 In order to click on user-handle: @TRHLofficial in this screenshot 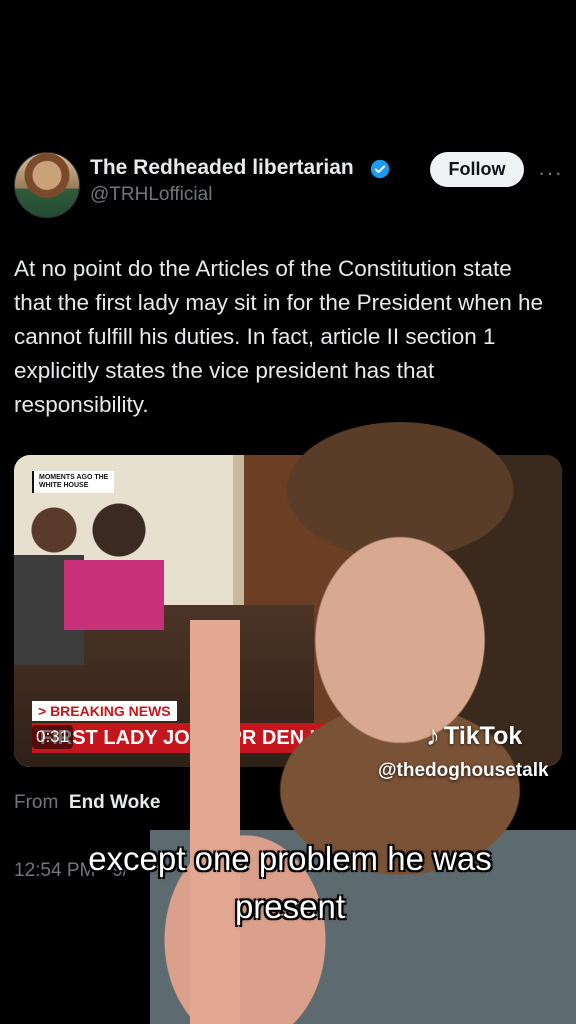, I will do `click(151, 195)`.